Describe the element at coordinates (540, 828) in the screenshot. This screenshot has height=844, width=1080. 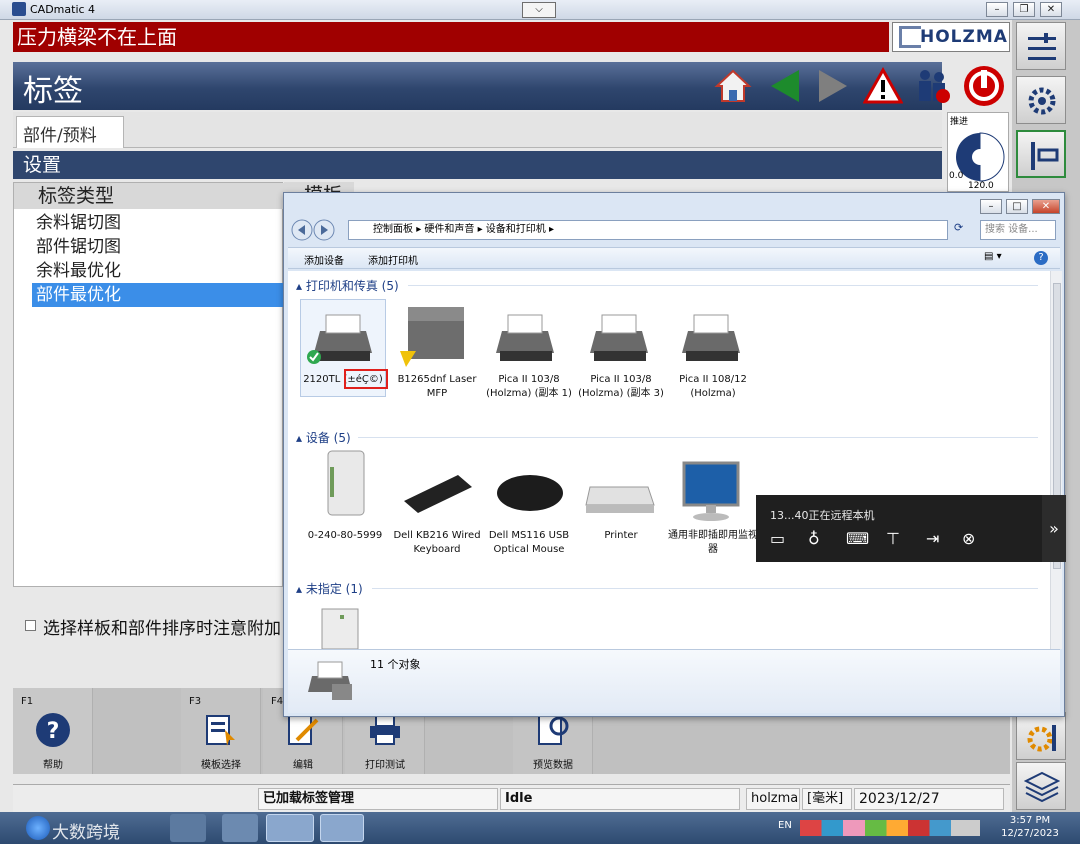
I see `taskbar: 大数跨境 EN 3:57 PM 12/27/2023` at that location.